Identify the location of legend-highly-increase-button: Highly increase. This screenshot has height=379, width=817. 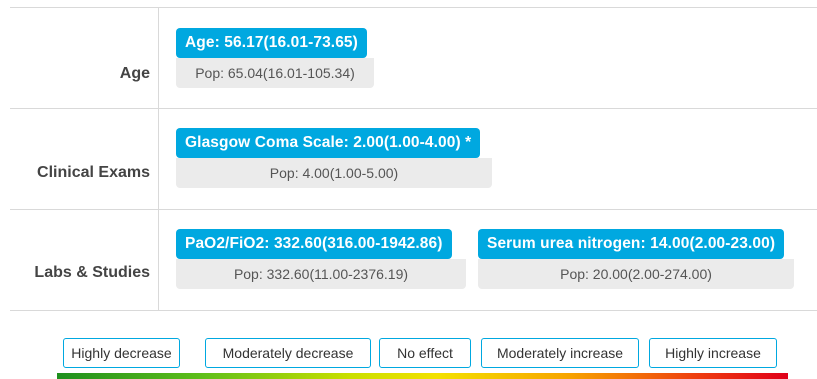
(713, 353).